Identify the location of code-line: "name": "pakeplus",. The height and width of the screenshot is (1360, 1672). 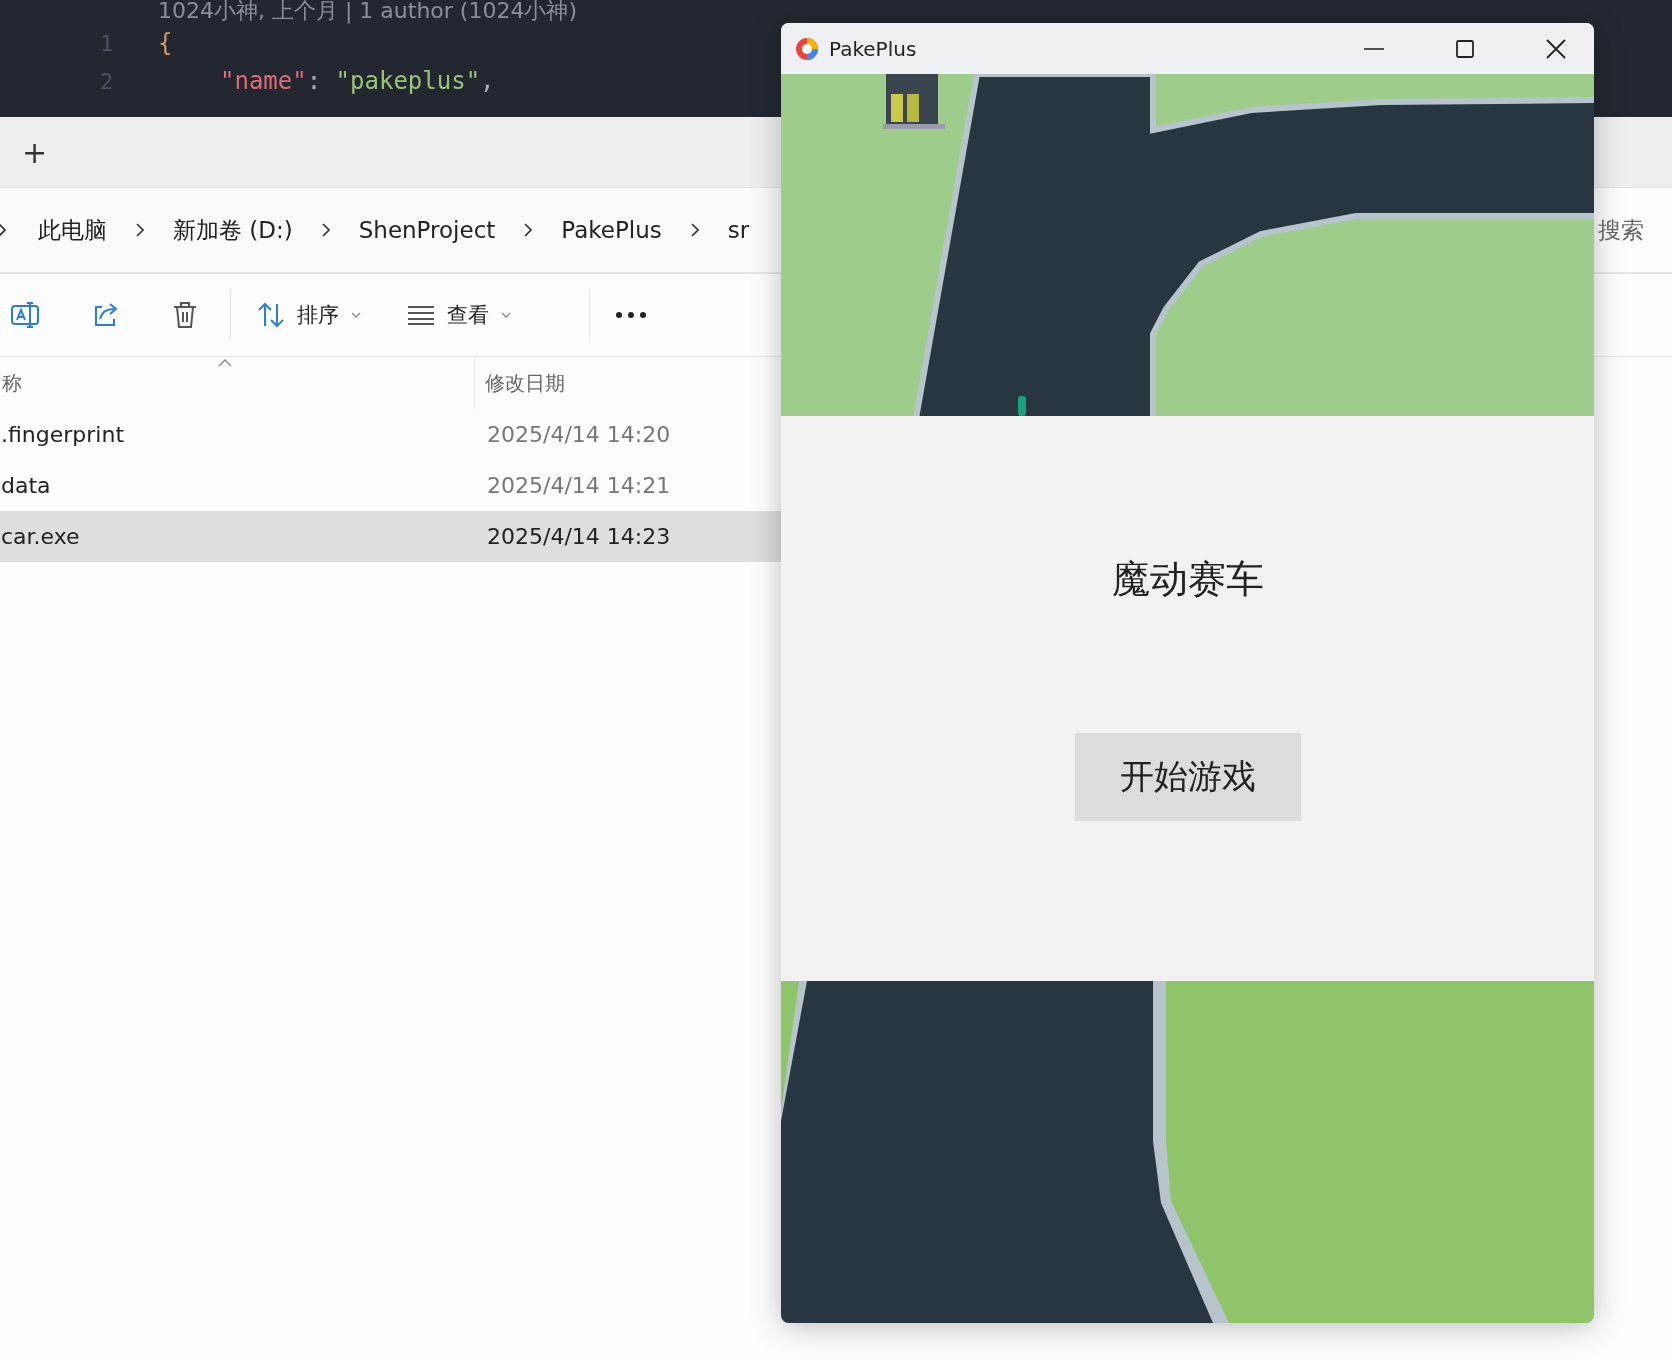
(357, 81).